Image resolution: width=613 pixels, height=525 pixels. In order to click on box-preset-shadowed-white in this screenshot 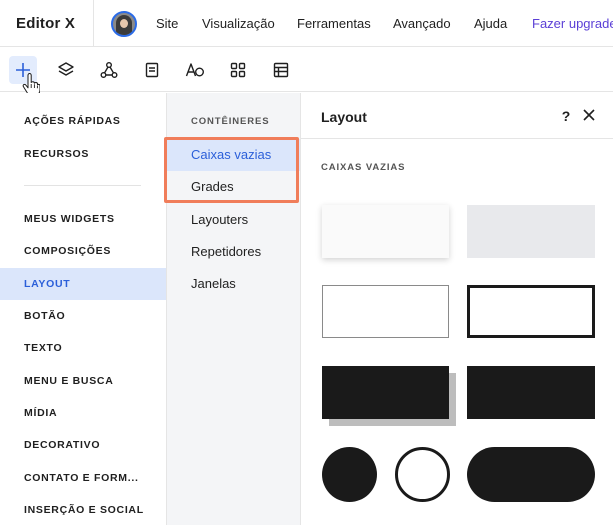, I will do `click(385, 231)`.